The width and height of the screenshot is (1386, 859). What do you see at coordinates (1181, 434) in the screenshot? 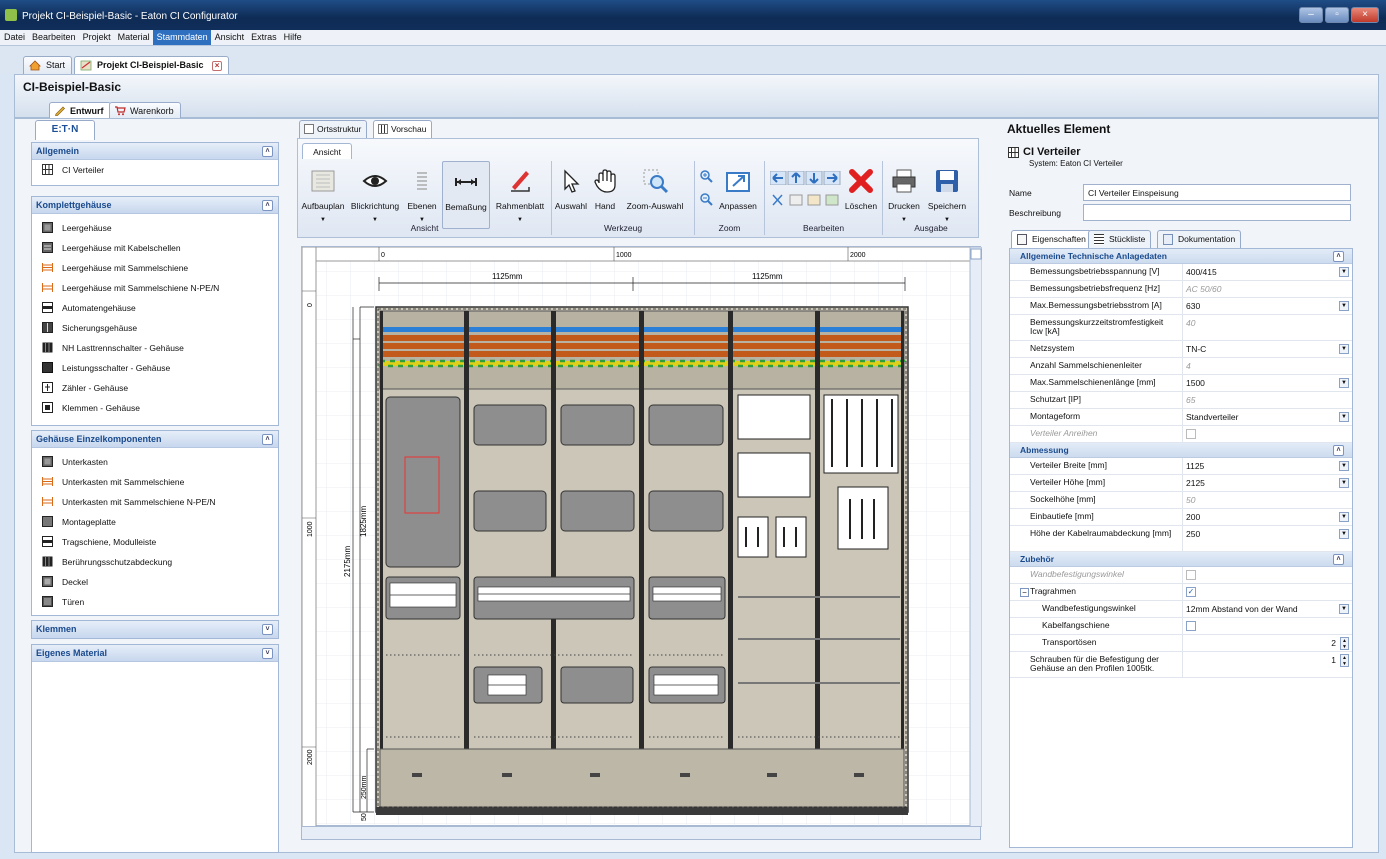
I see `property-row: Verteiler Anreihen` at bounding box center [1181, 434].